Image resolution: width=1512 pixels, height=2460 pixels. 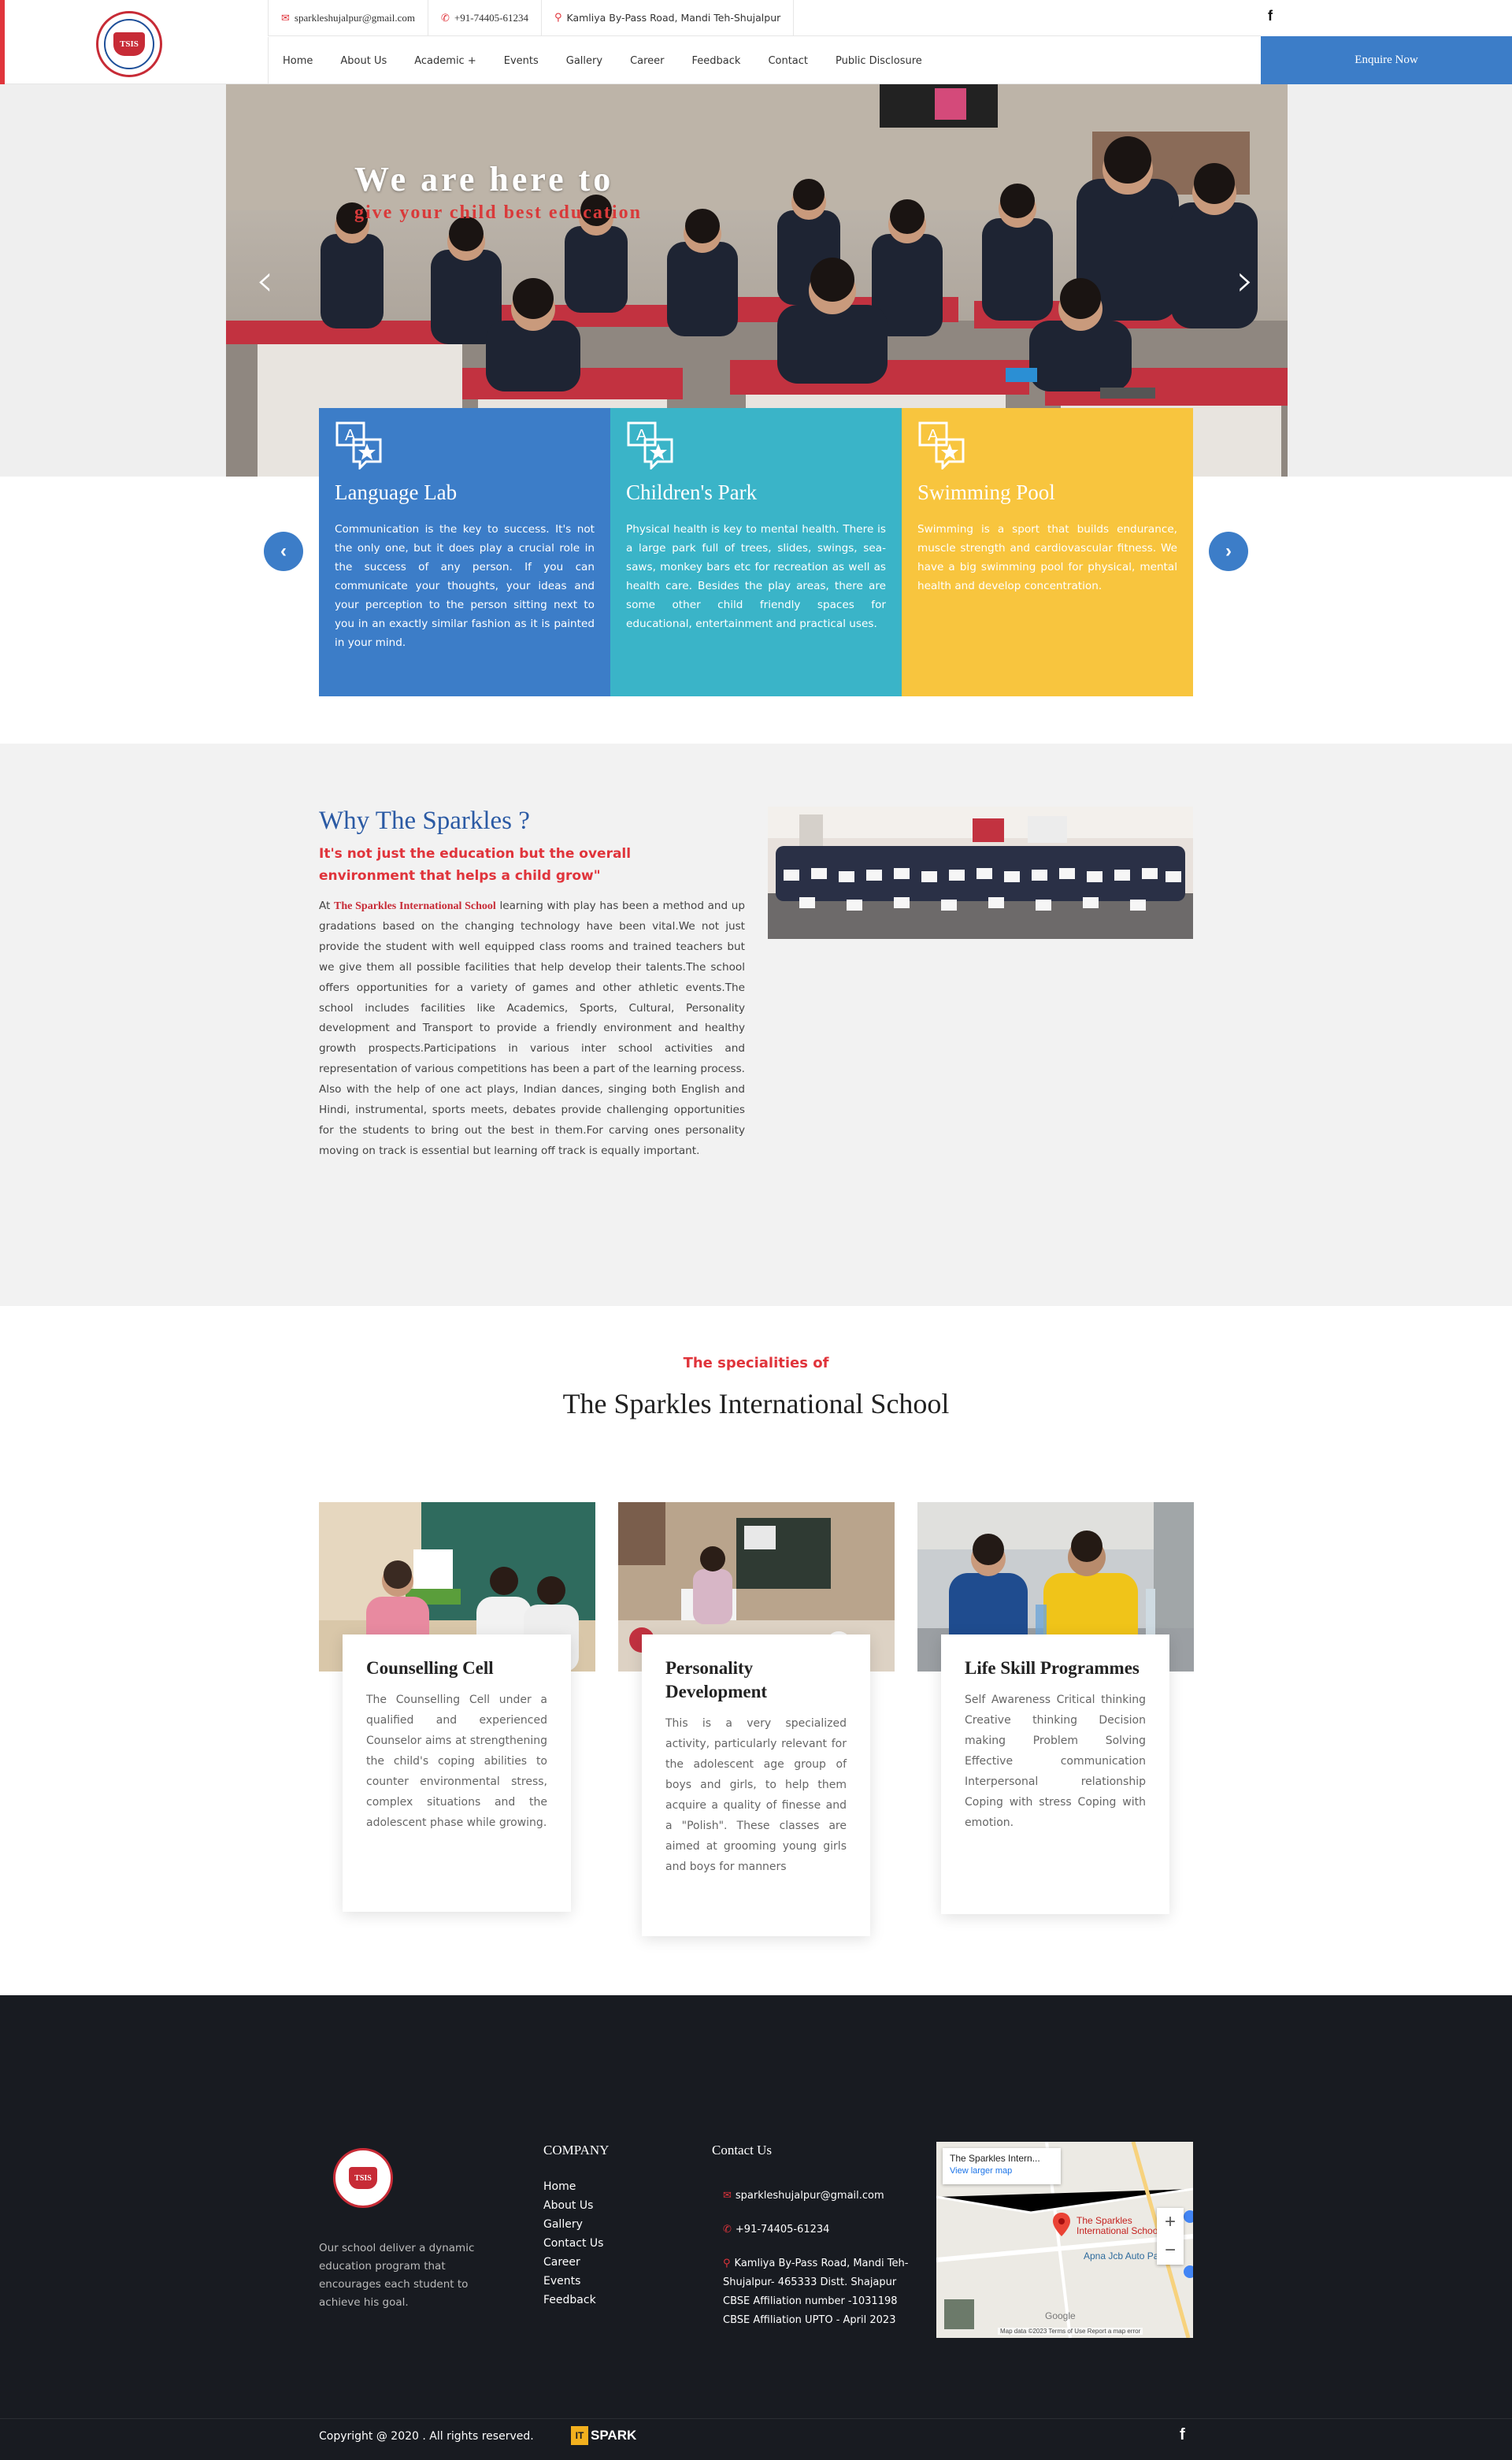 What do you see at coordinates (692, 492) in the screenshot?
I see `feature-title: Children's Park` at bounding box center [692, 492].